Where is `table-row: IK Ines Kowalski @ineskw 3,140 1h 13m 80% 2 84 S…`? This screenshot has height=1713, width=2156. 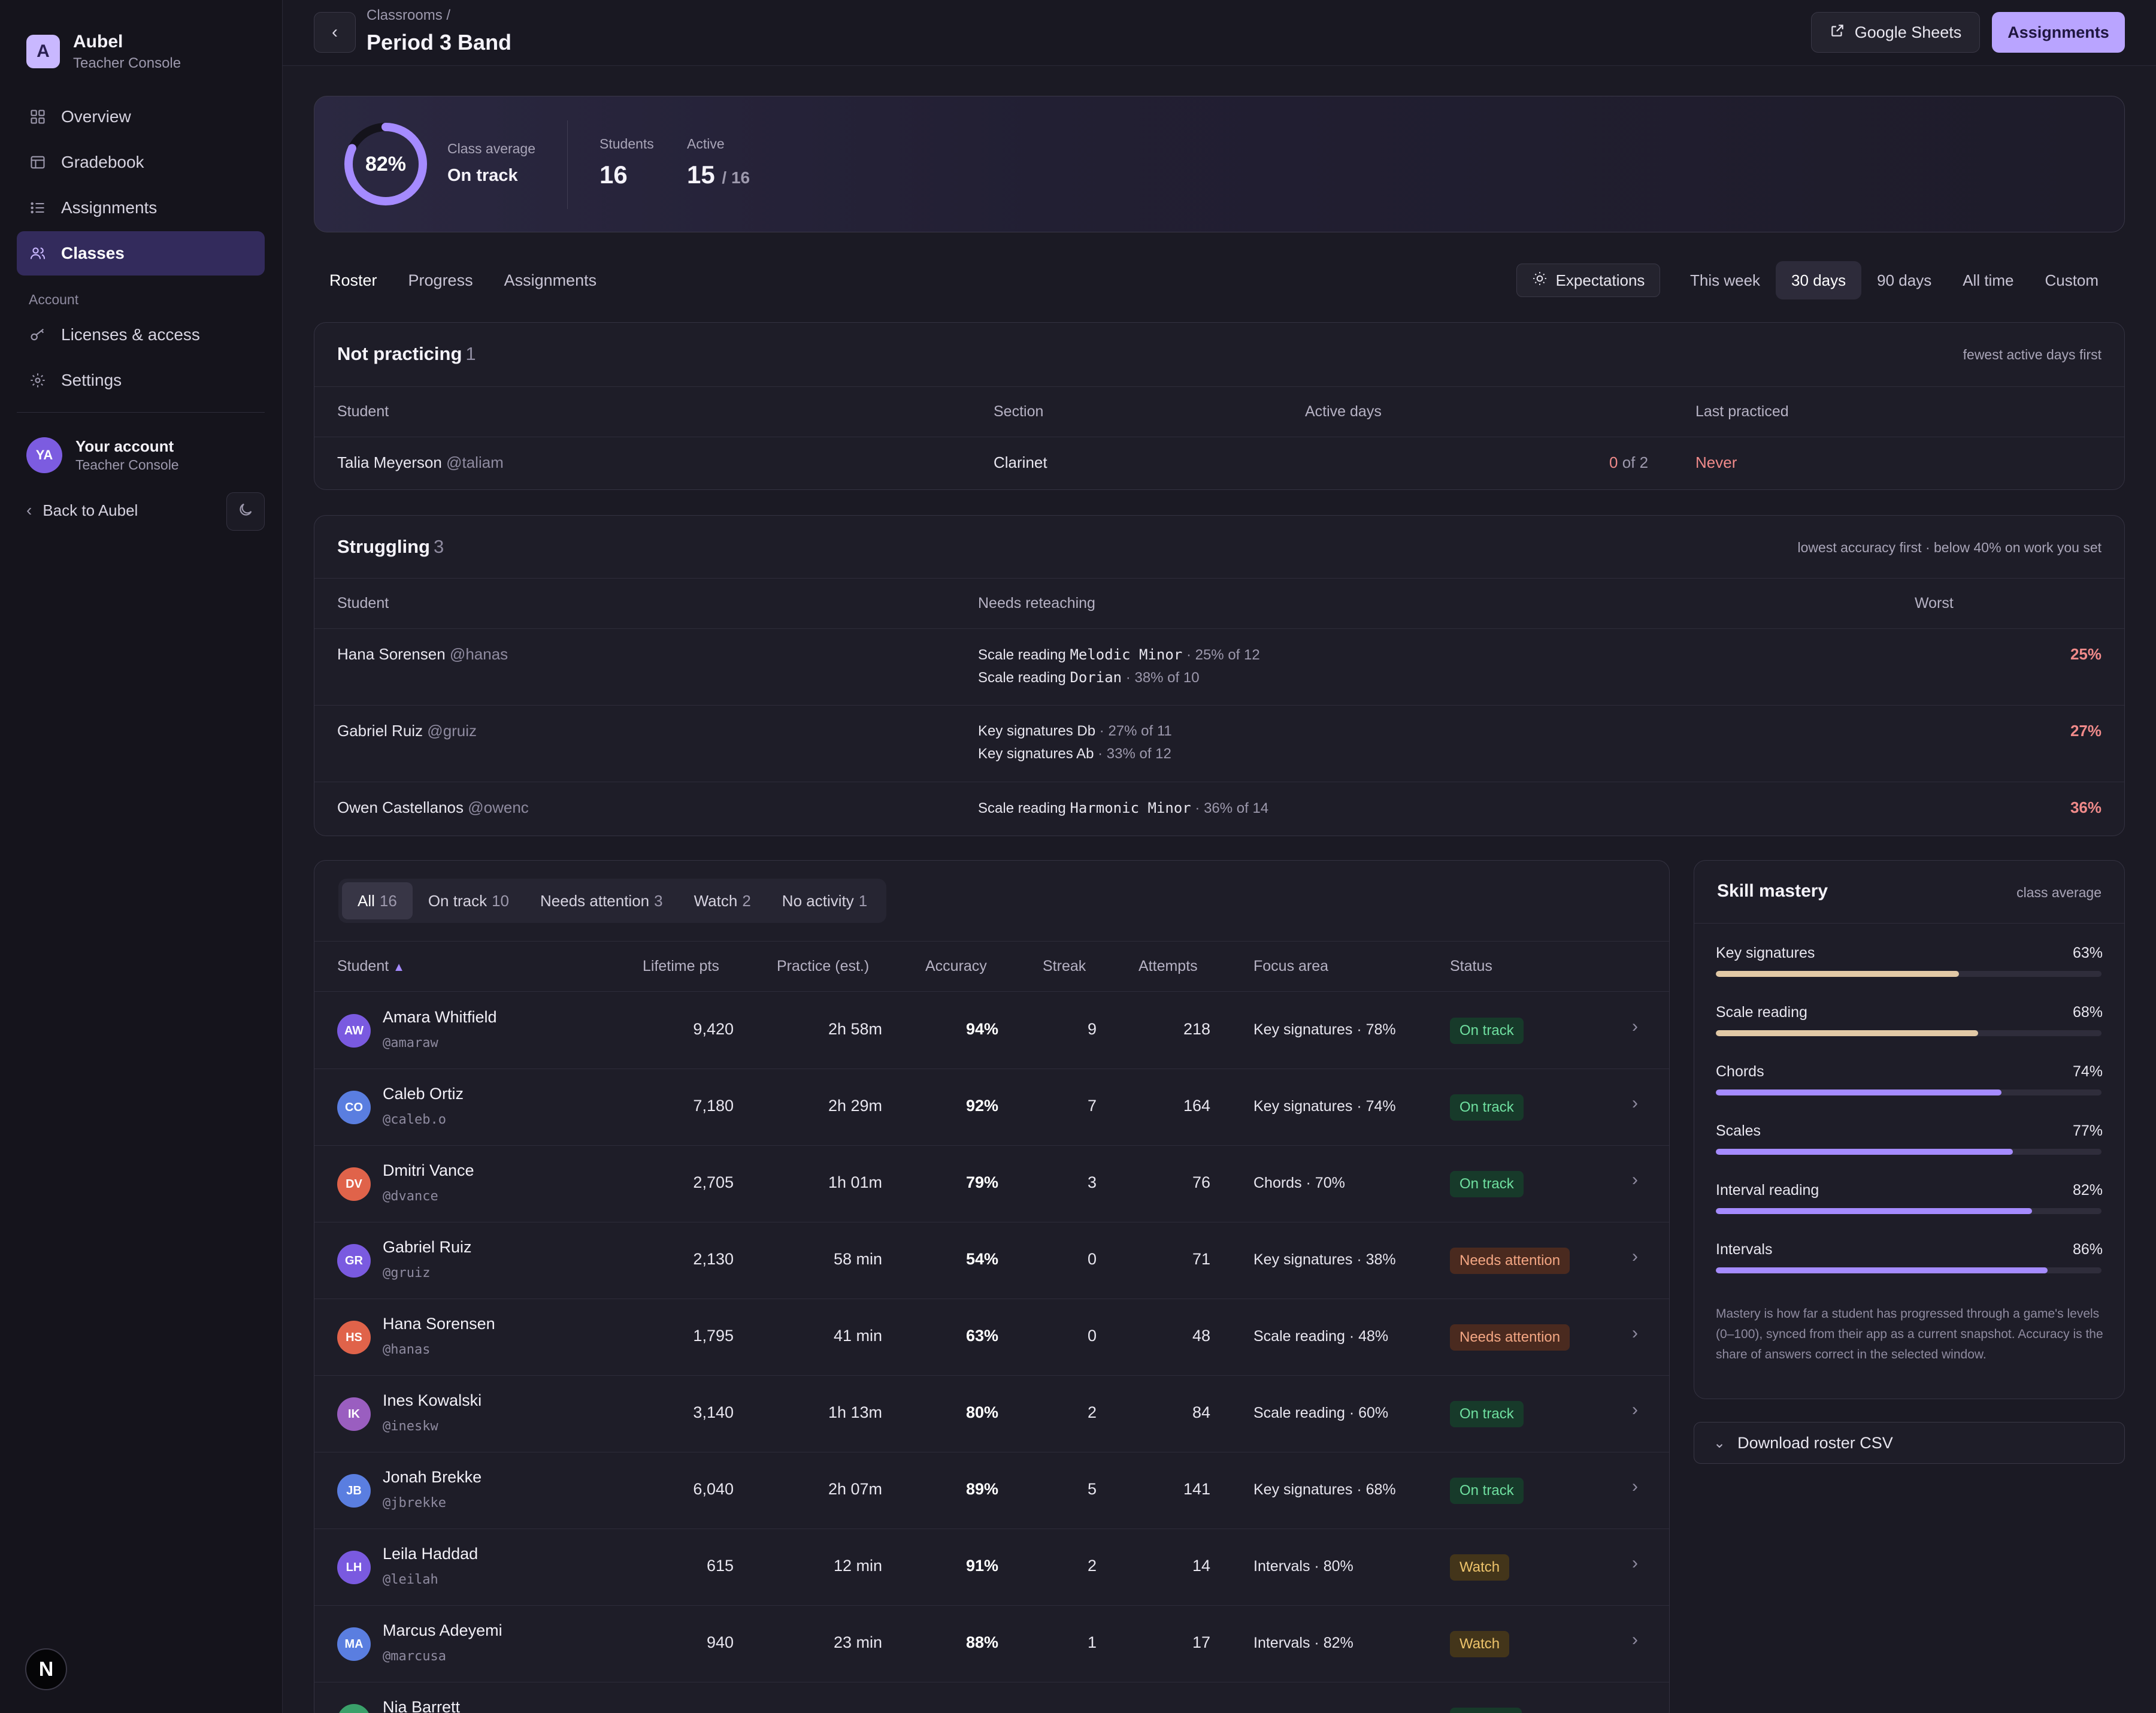
table-row: IK Ines Kowalski @ineskw 3,140 1h 13m 80% 2 84 S… is located at coordinates (991, 1414).